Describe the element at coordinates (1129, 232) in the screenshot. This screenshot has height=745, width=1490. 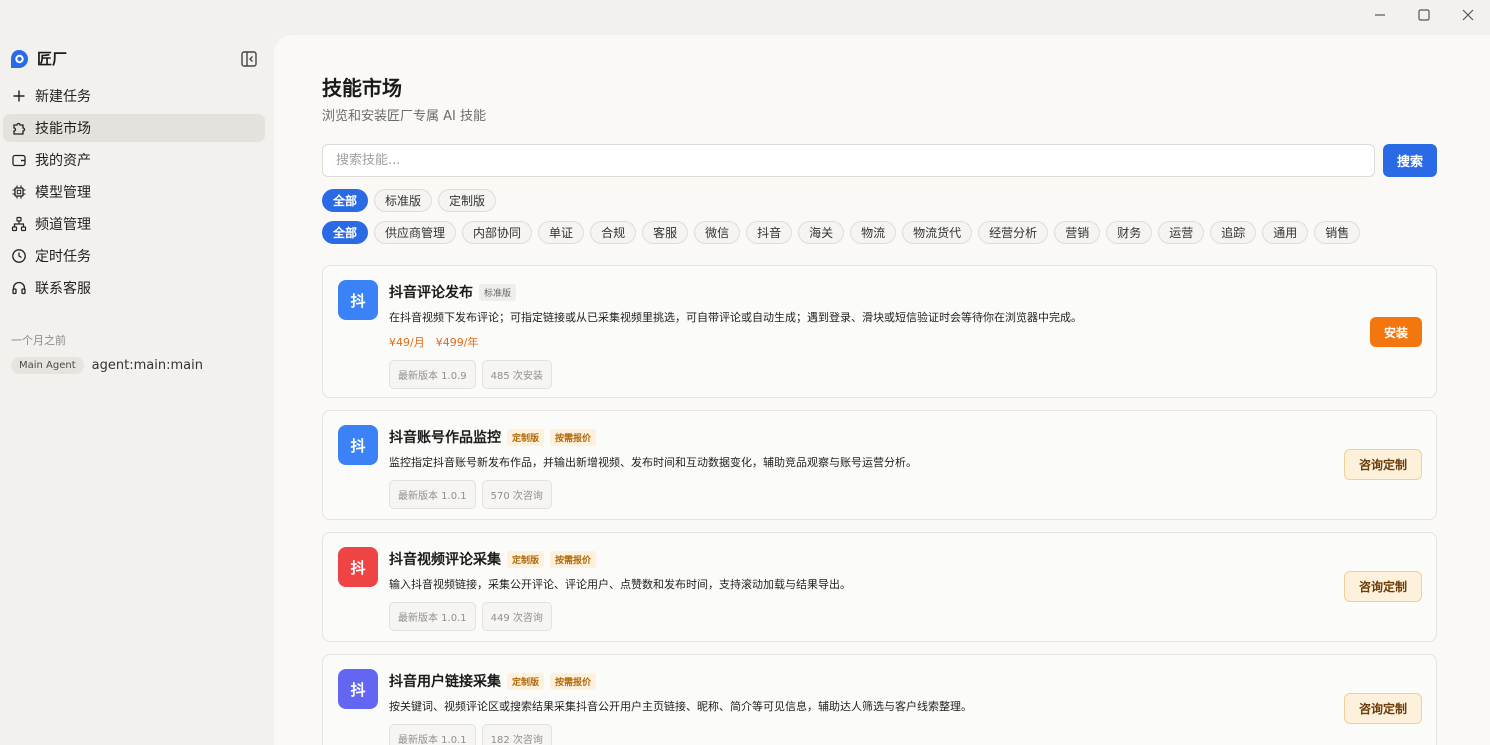
I see `category-chip: 财务` at that location.